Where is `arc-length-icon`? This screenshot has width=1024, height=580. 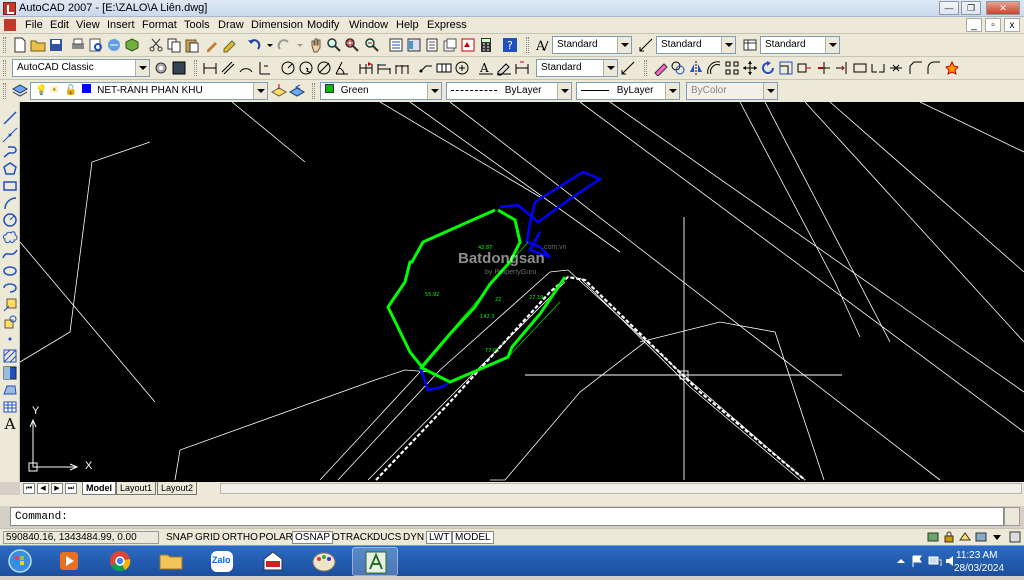 arc-length-icon is located at coordinates (246, 68).